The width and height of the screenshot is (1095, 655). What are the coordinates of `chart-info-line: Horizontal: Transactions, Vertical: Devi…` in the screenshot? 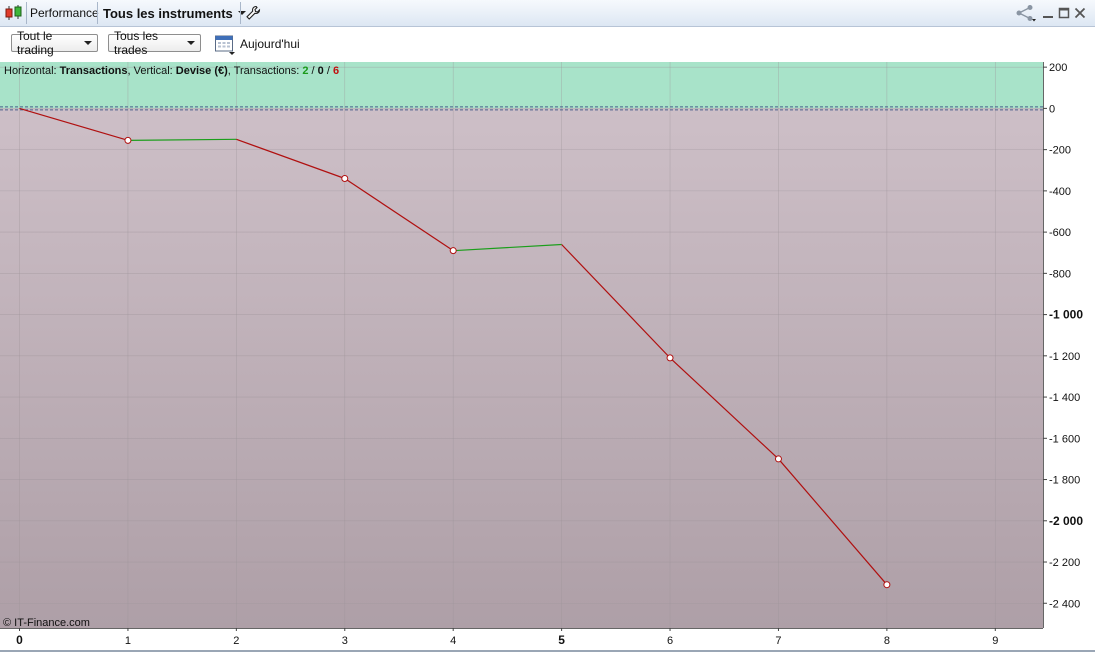 It's located at (171, 71).